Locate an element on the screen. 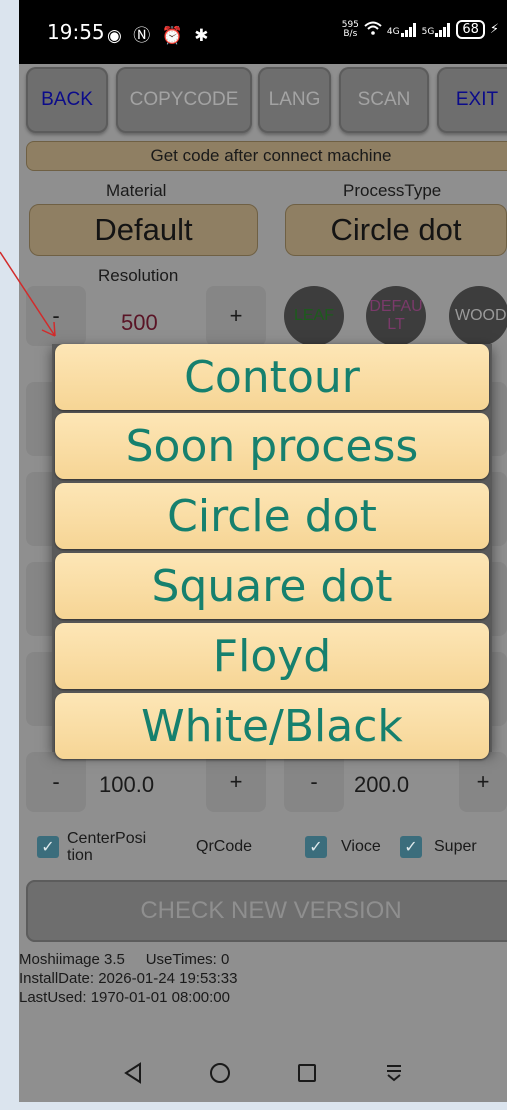  material-label: Material is located at coordinates (136, 190).